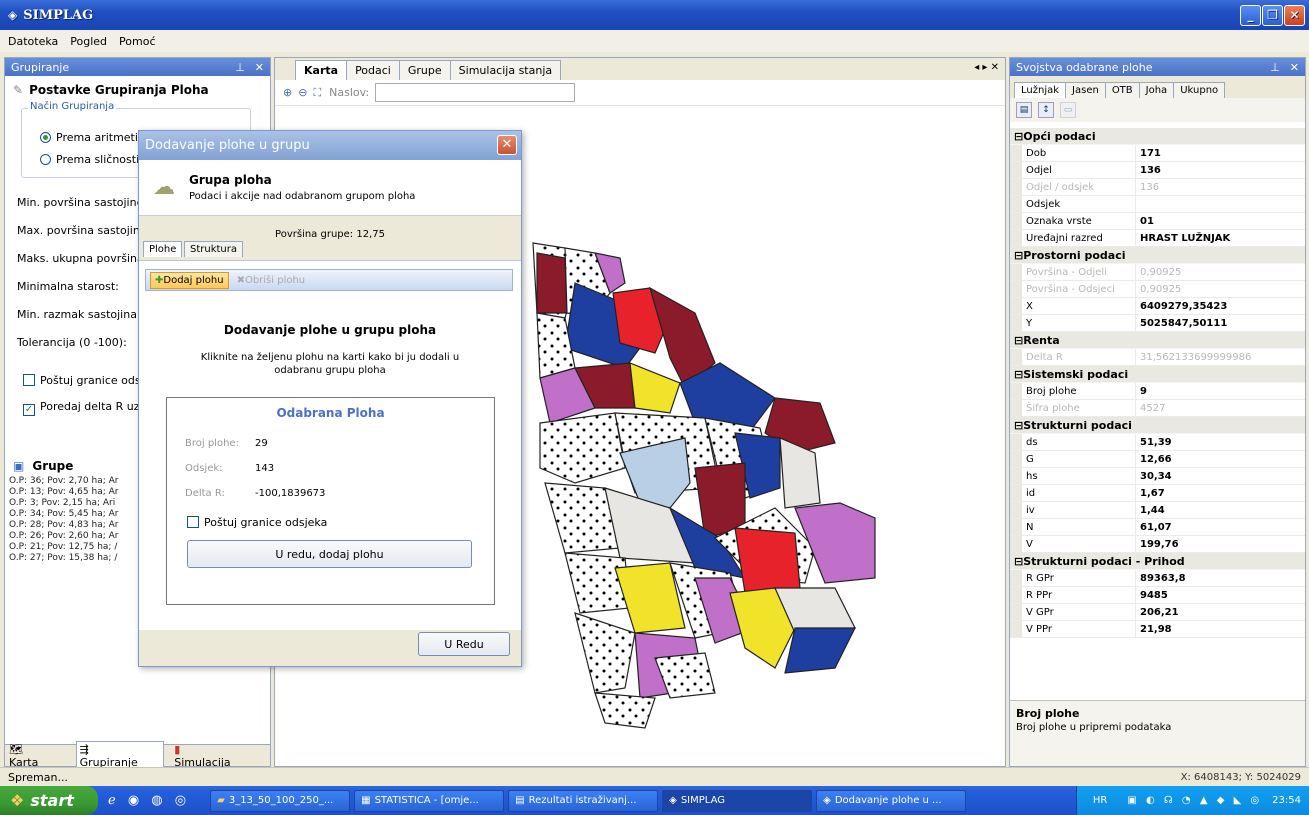  Describe the element at coordinates (1220, 544) in the screenshot. I see `property-value: 199,76` at that location.